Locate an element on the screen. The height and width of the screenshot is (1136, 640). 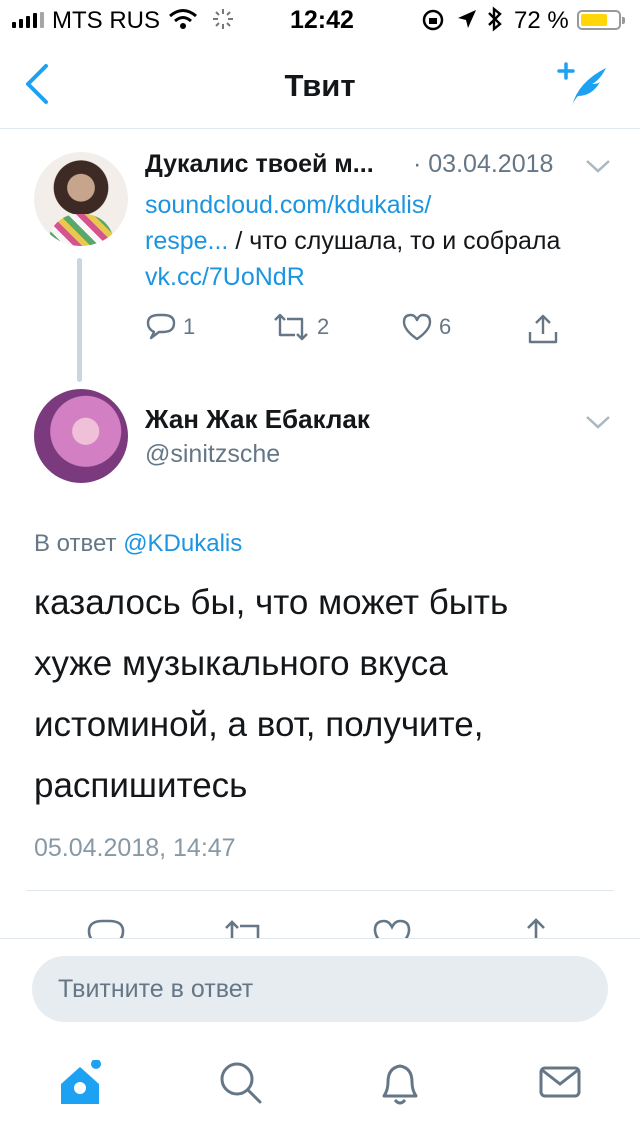
activity-spinner-icon is located at coordinates (223, 19).